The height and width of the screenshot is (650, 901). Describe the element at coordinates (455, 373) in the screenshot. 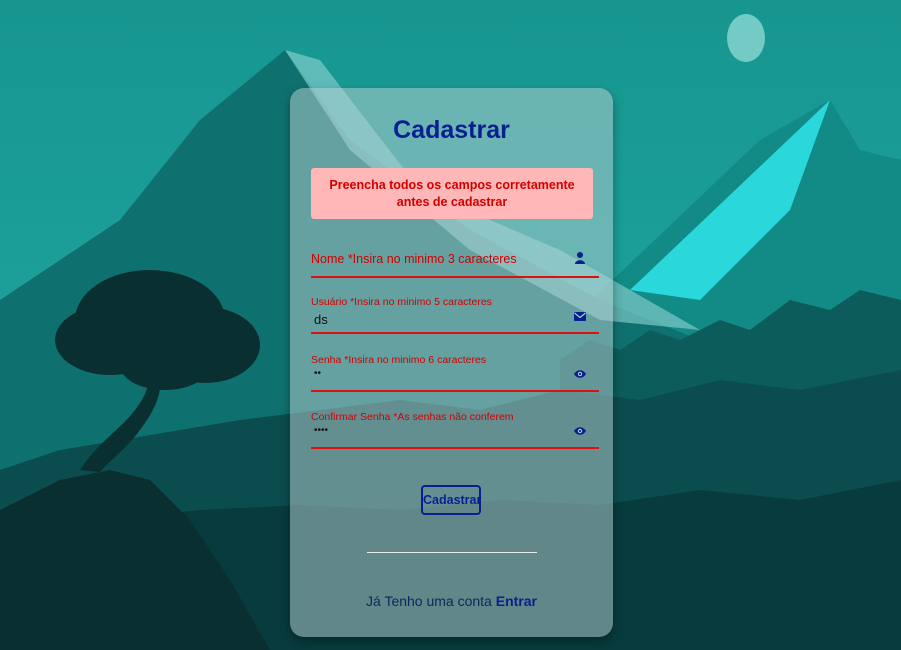

I see `password-field: Senha *Insira no minimo 6 caracteres ••` at that location.